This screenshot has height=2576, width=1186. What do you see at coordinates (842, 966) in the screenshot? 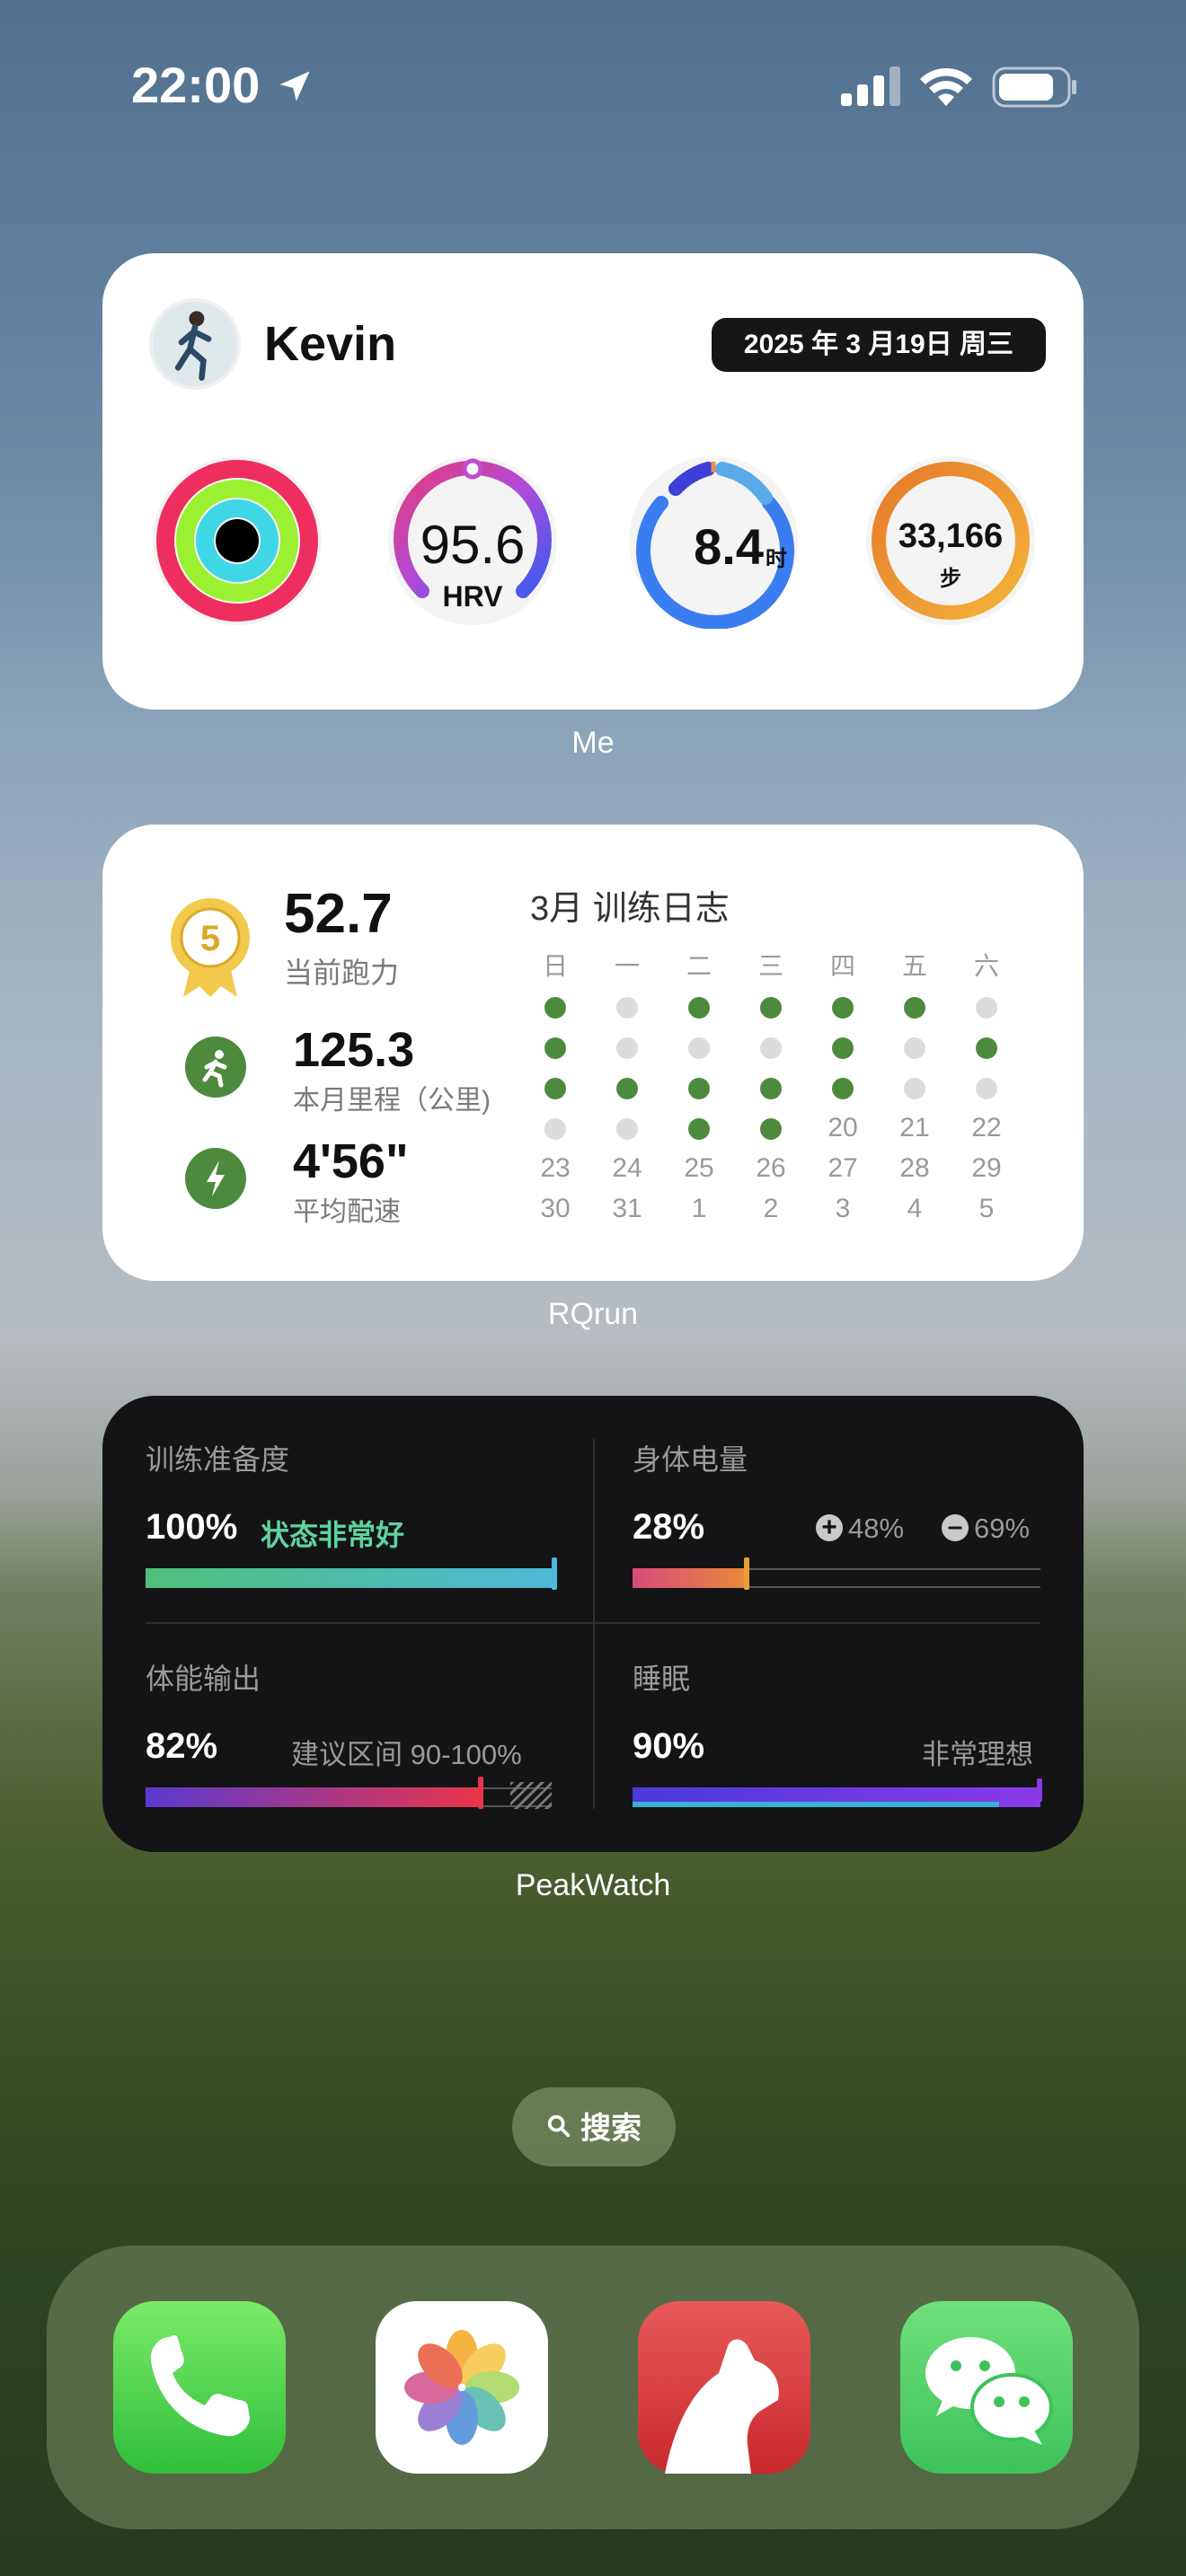
I see `weekday-header: 四` at bounding box center [842, 966].